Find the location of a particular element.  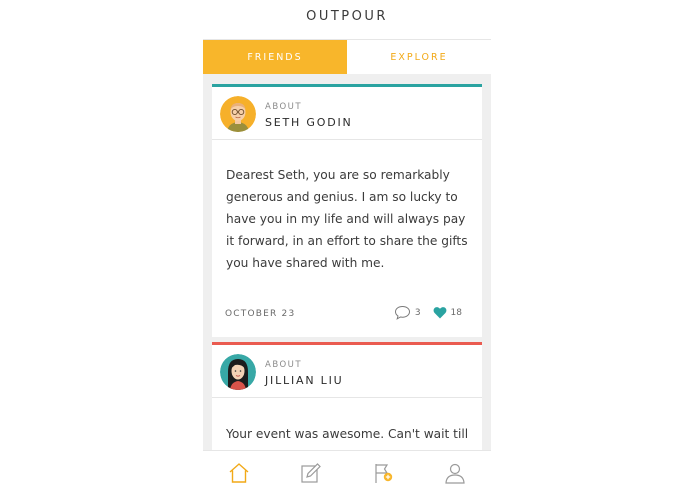

like-count: 18 is located at coordinates (456, 312).